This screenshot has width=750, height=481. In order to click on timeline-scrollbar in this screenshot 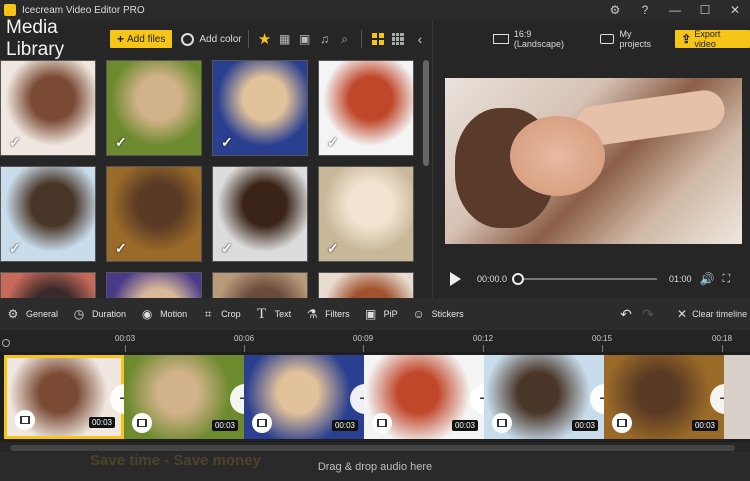, I will do `click(372, 448)`.